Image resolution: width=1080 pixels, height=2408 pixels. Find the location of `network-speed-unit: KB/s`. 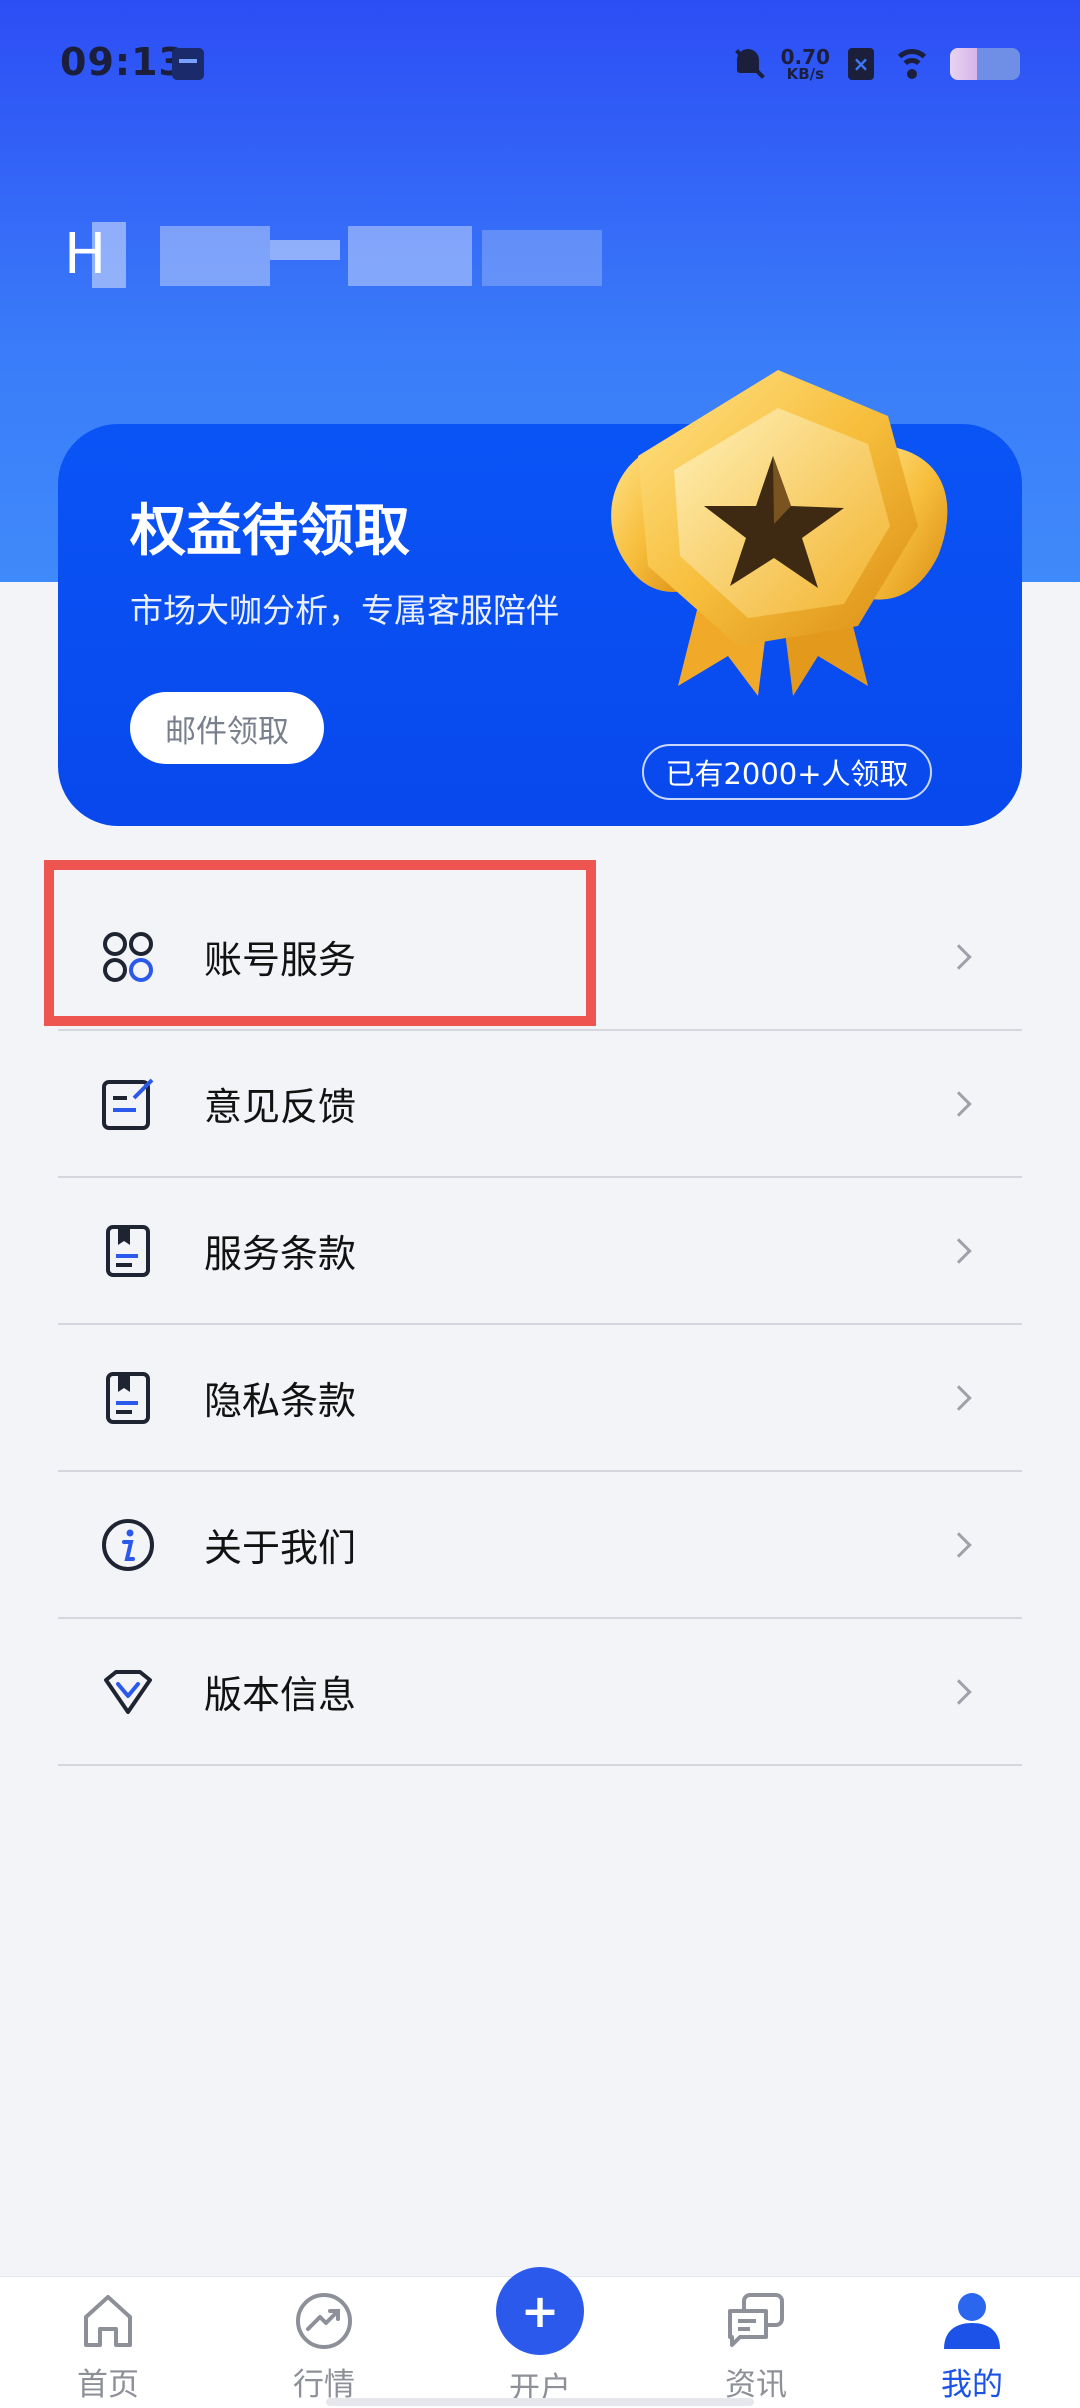

network-speed-unit: KB/s is located at coordinates (805, 73).